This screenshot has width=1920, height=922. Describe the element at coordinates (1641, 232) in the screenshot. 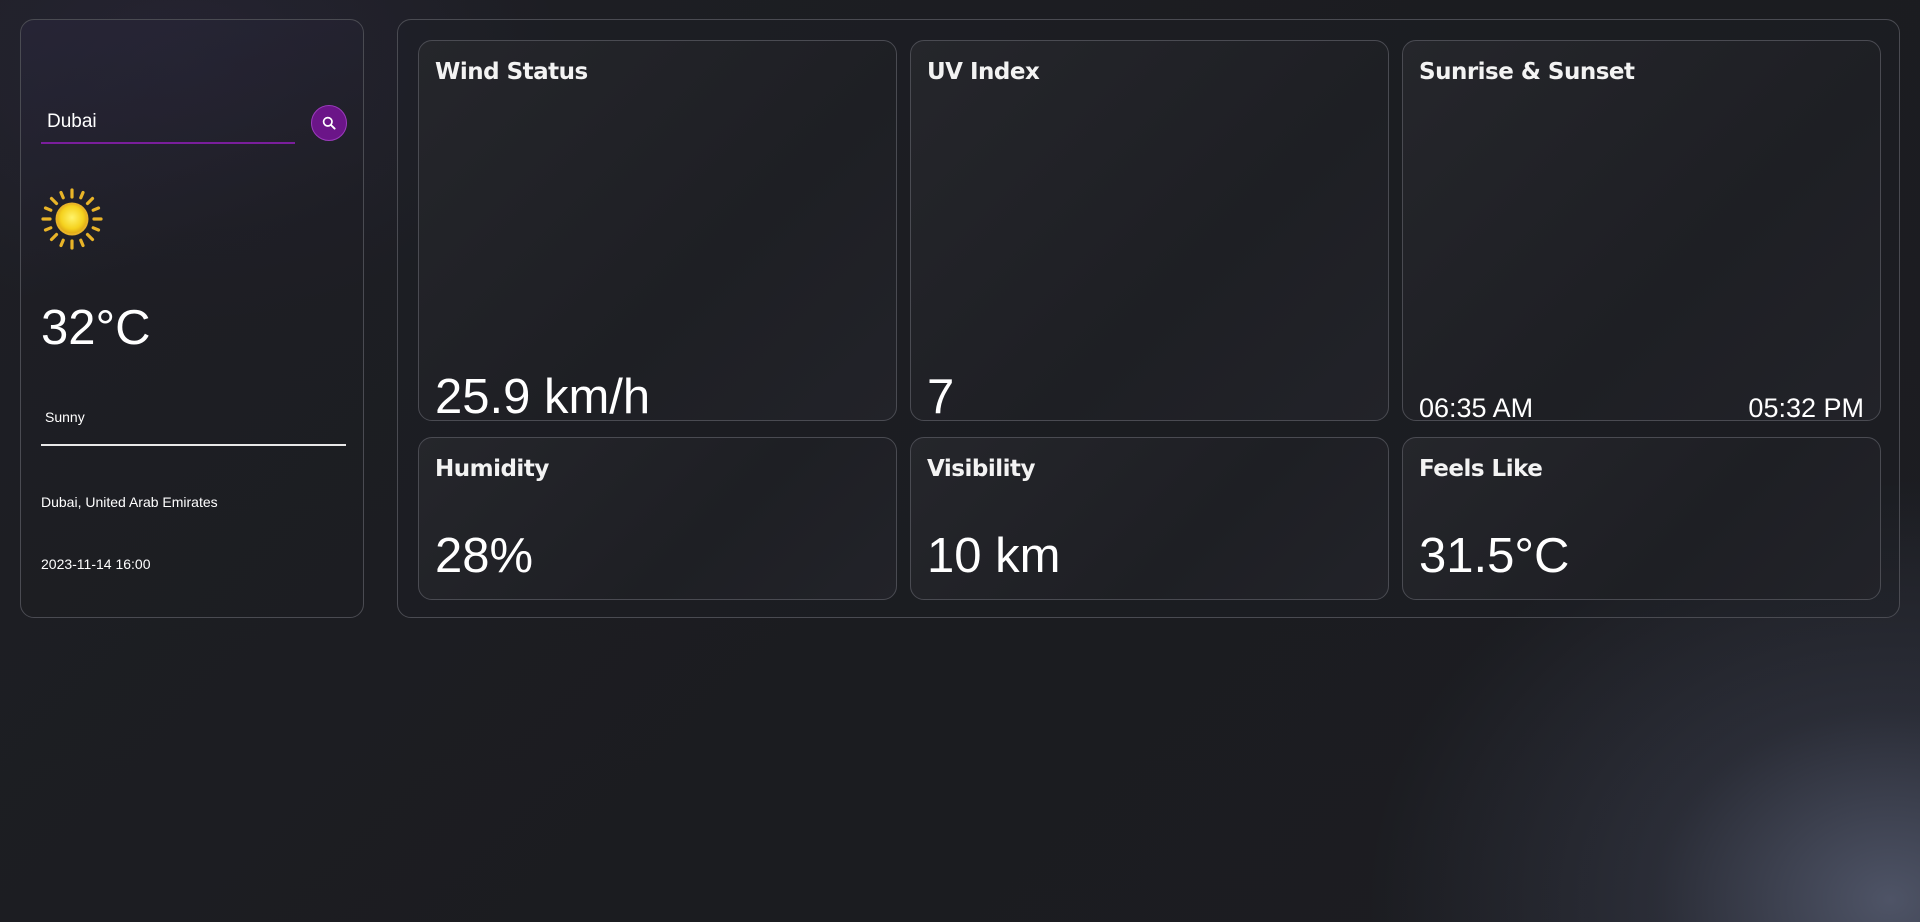

I see `sunrise-sunset-card: Sunrise & Sunset 06:35 AM 05:32 PM` at that location.